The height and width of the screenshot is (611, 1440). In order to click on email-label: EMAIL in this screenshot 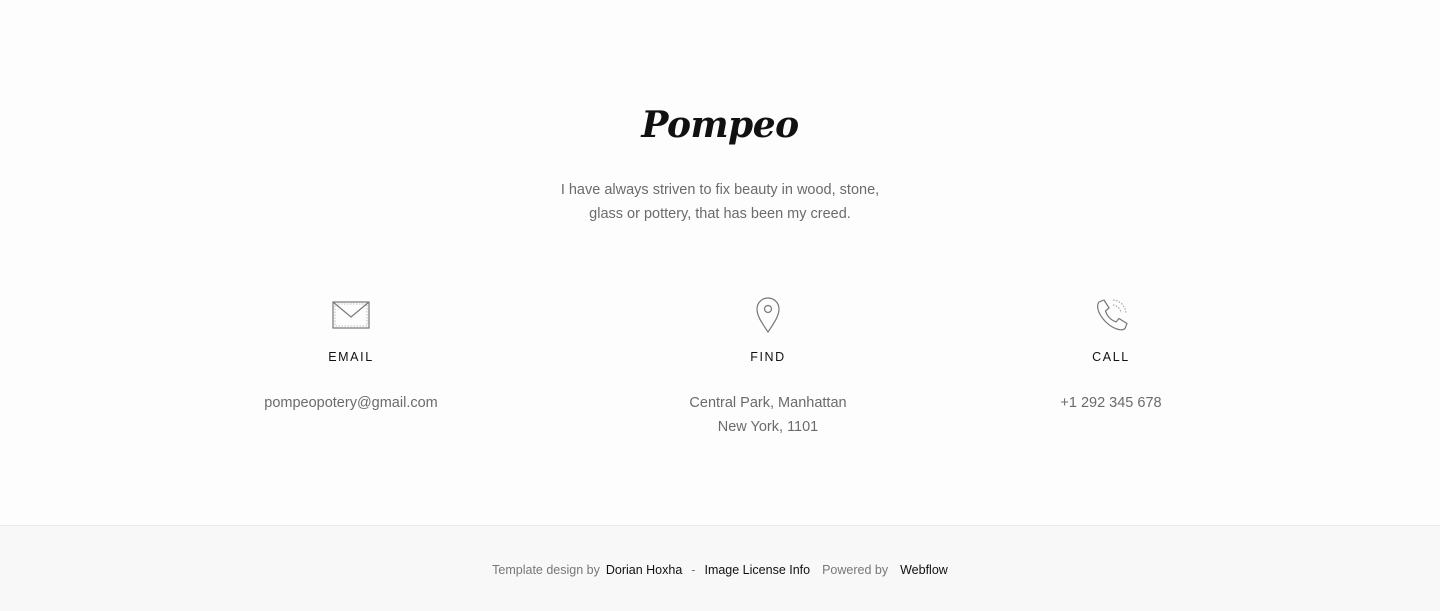, I will do `click(351, 357)`.